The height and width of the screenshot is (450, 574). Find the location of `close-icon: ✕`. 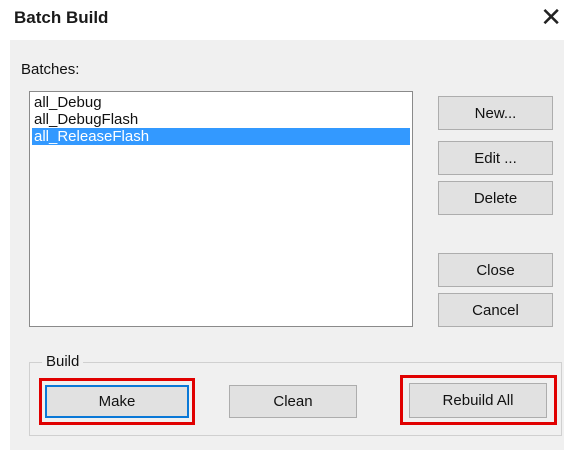

close-icon: ✕ is located at coordinates (551, 17).